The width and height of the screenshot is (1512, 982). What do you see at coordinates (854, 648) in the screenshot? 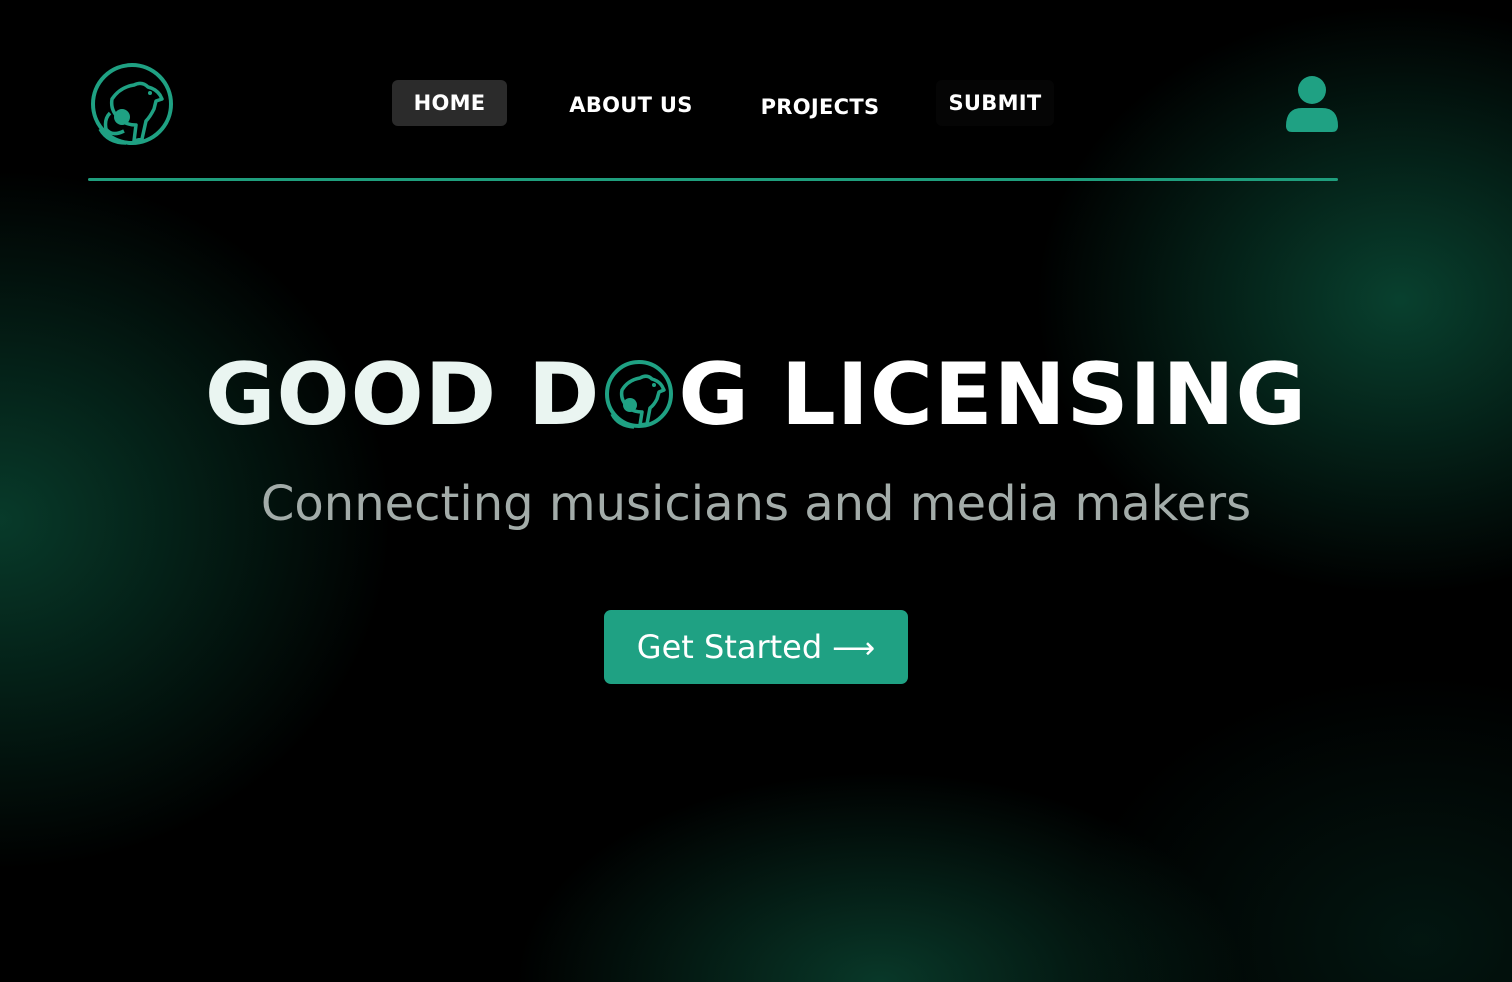
I see `arrow-right-icon: ⟶` at bounding box center [854, 648].